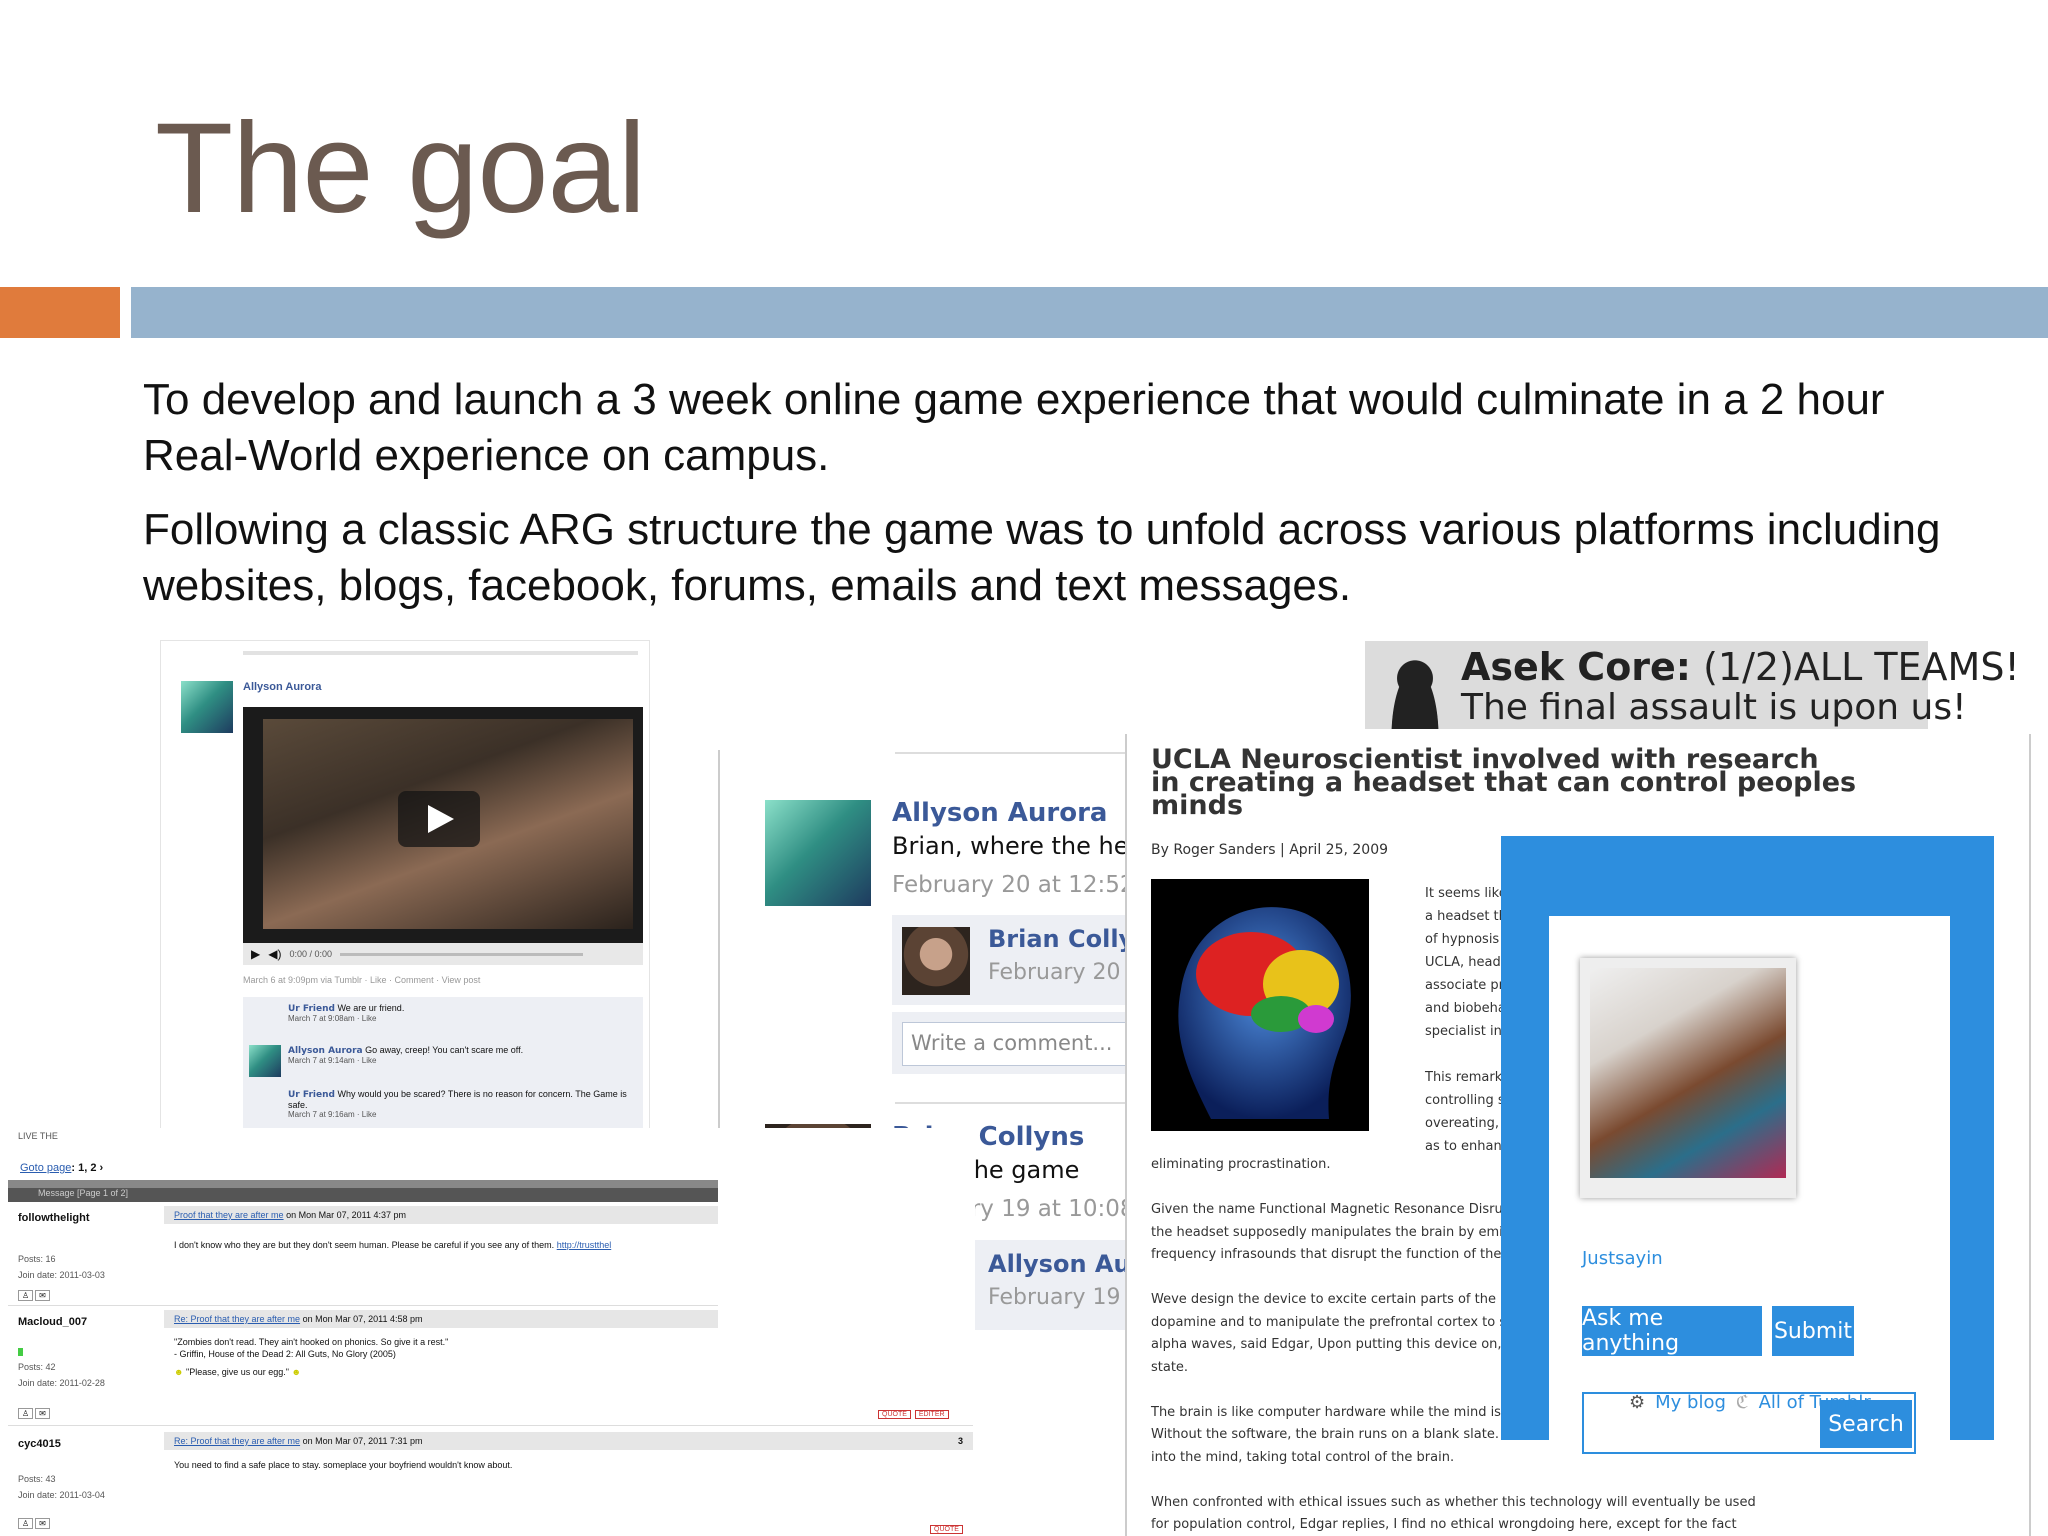 The height and width of the screenshot is (1536, 2048). What do you see at coordinates (1415, 690) in the screenshot?
I see `contact-avatar-icon` at bounding box center [1415, 690].